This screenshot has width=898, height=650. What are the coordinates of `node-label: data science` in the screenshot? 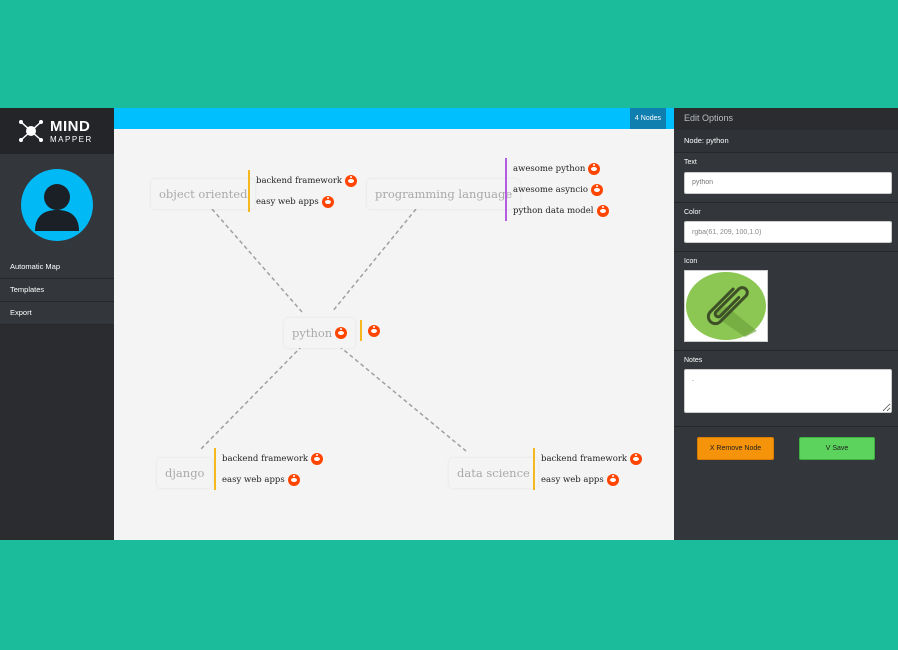 It's located at (493, 473).